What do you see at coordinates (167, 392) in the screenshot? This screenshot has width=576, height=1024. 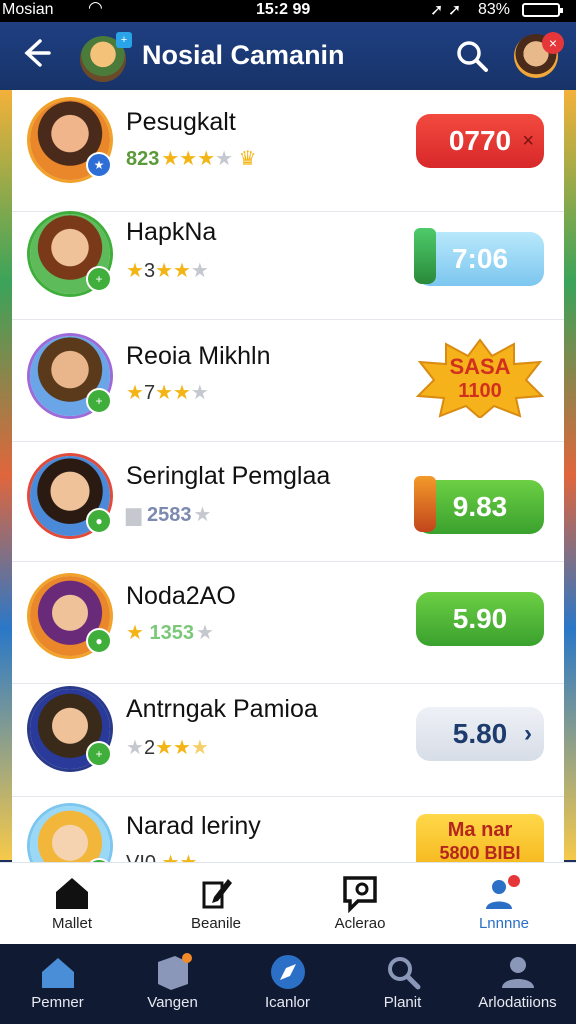 I see `player-rating: ★7★★★` at bounding box center [167, 392].